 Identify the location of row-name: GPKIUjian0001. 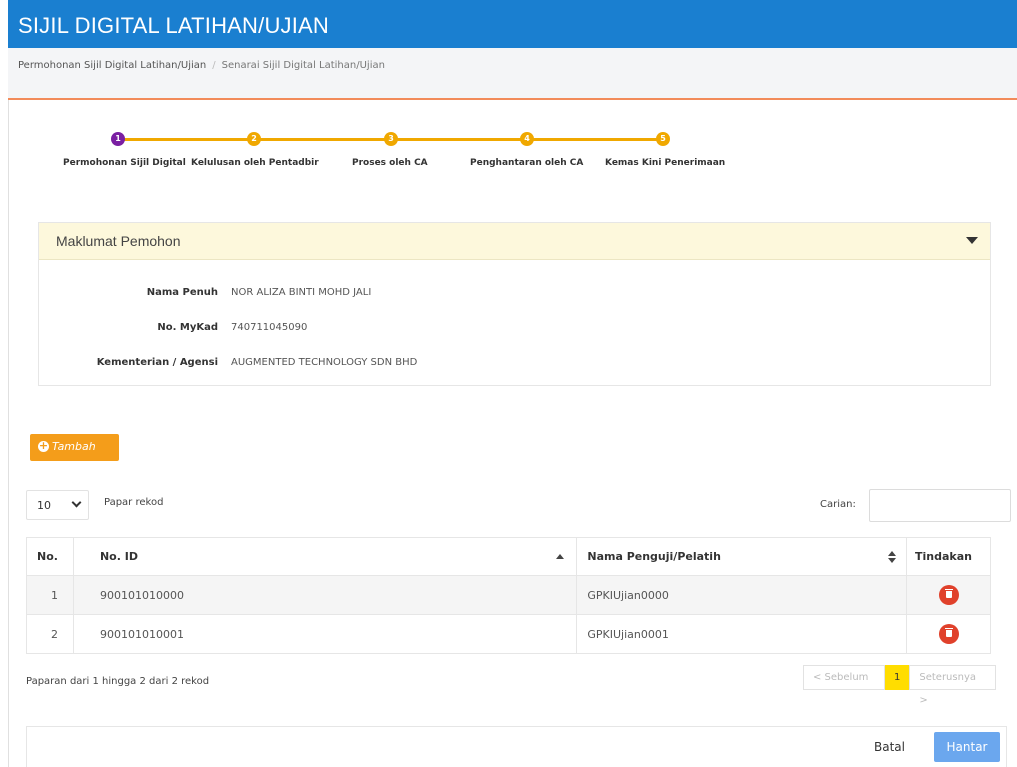
(741, 634).